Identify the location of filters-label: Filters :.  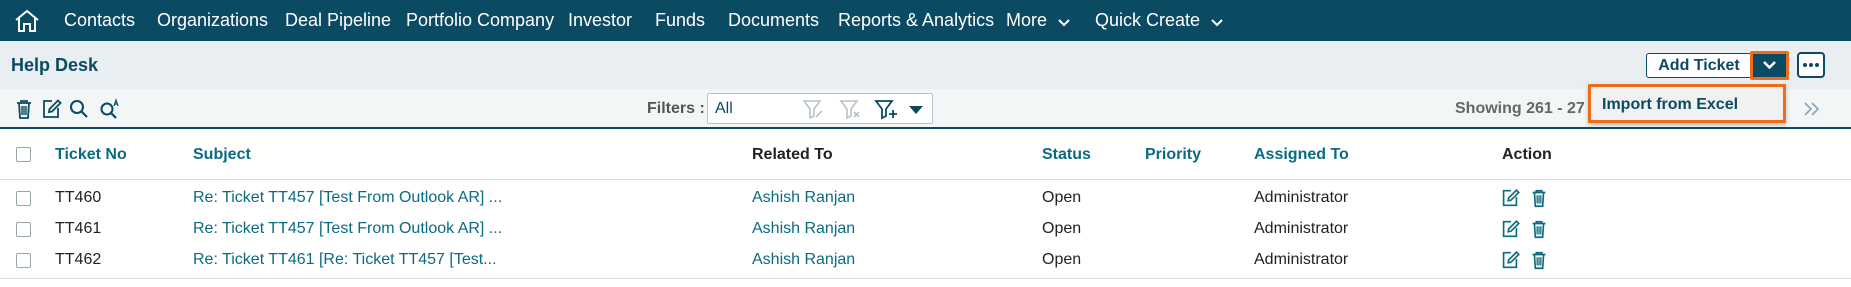
(676, 108).